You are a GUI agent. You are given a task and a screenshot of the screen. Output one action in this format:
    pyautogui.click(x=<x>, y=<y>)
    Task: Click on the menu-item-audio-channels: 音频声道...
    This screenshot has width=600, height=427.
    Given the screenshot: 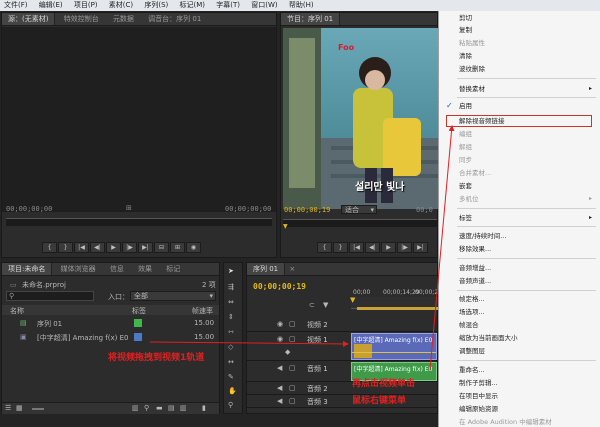 What is the action you would take?
    pyautogui.click(x=475, y=281)
    